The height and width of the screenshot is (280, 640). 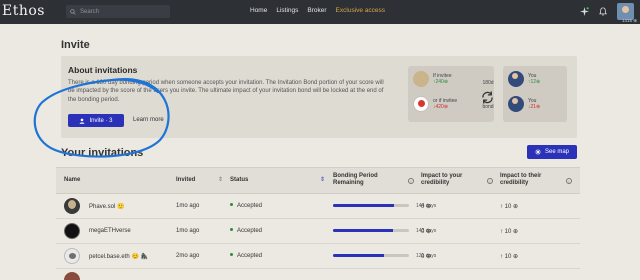 What do you see at coordinates (421, 104) in the screenshot?
I see `invitee-avatar-alt` at bounding box center [421, 104].